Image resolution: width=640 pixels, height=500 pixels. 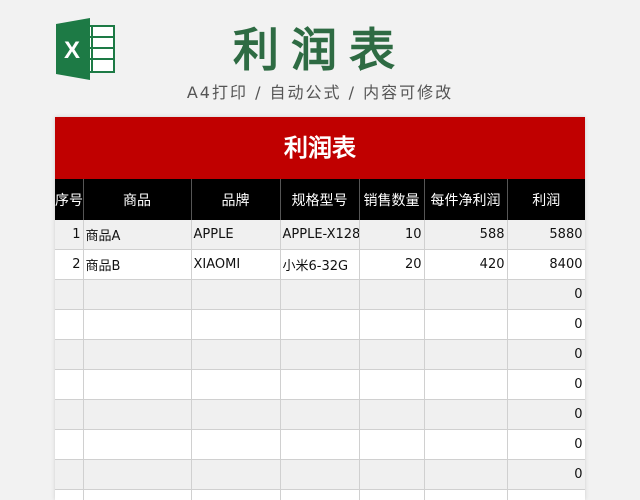 I want to click on table-row: 2 商品B XIAOMI 小米6-32G 20 420 8400, so click(x=320, y=264).